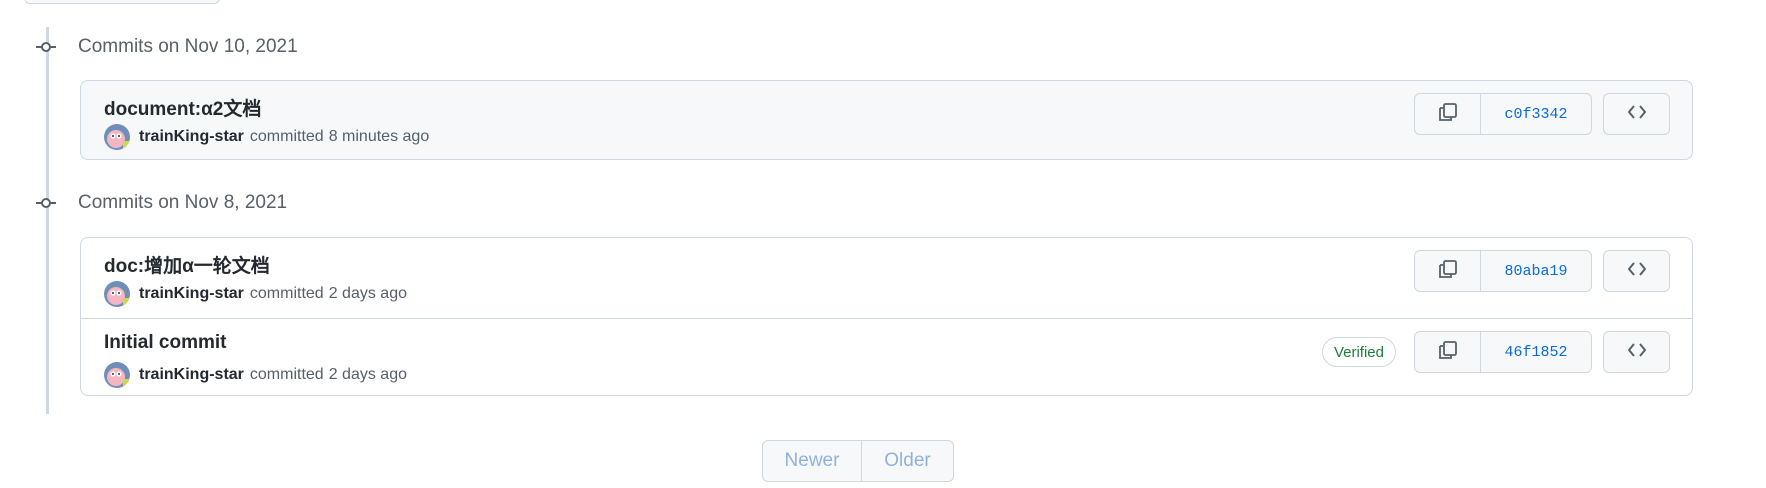  What do you see at coordinates (812, 461) in the screenshot?
I see `newer-button: Newer` at bounding box center [812, 461].